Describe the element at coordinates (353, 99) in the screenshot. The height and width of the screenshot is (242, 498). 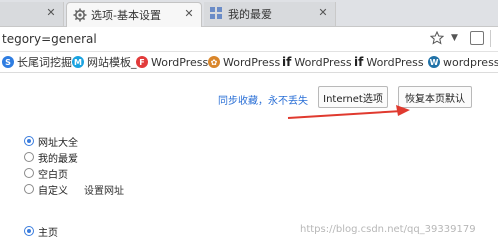
I see `button-label: Internet选项` at that location.